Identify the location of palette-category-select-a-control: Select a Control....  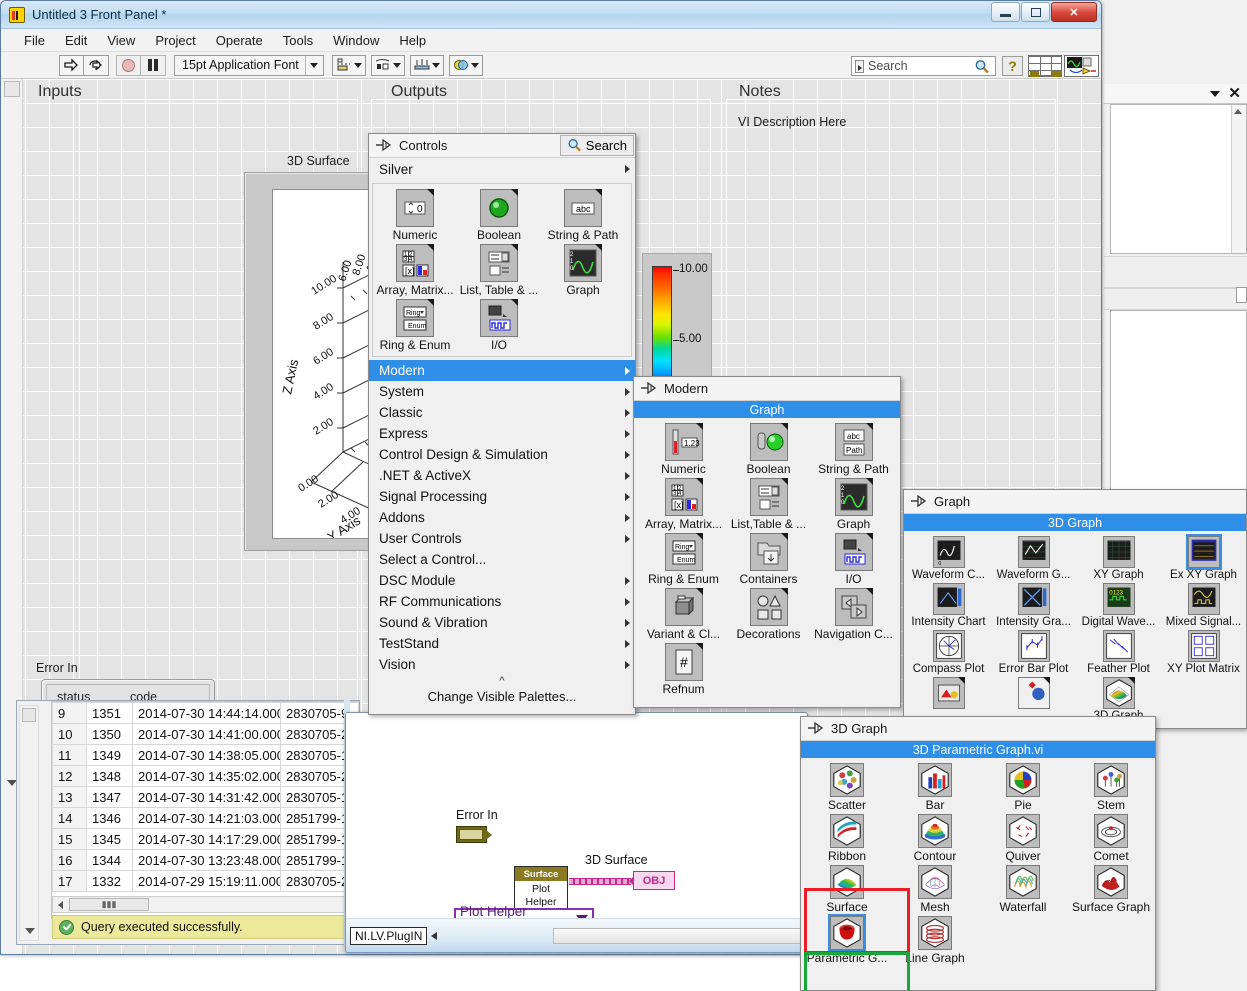
(502, 559).